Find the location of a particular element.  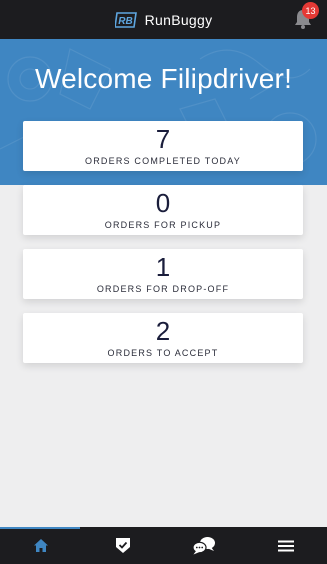

card-label: ORDERS FOR DROP-OFF is located at coordinates (163, 289).